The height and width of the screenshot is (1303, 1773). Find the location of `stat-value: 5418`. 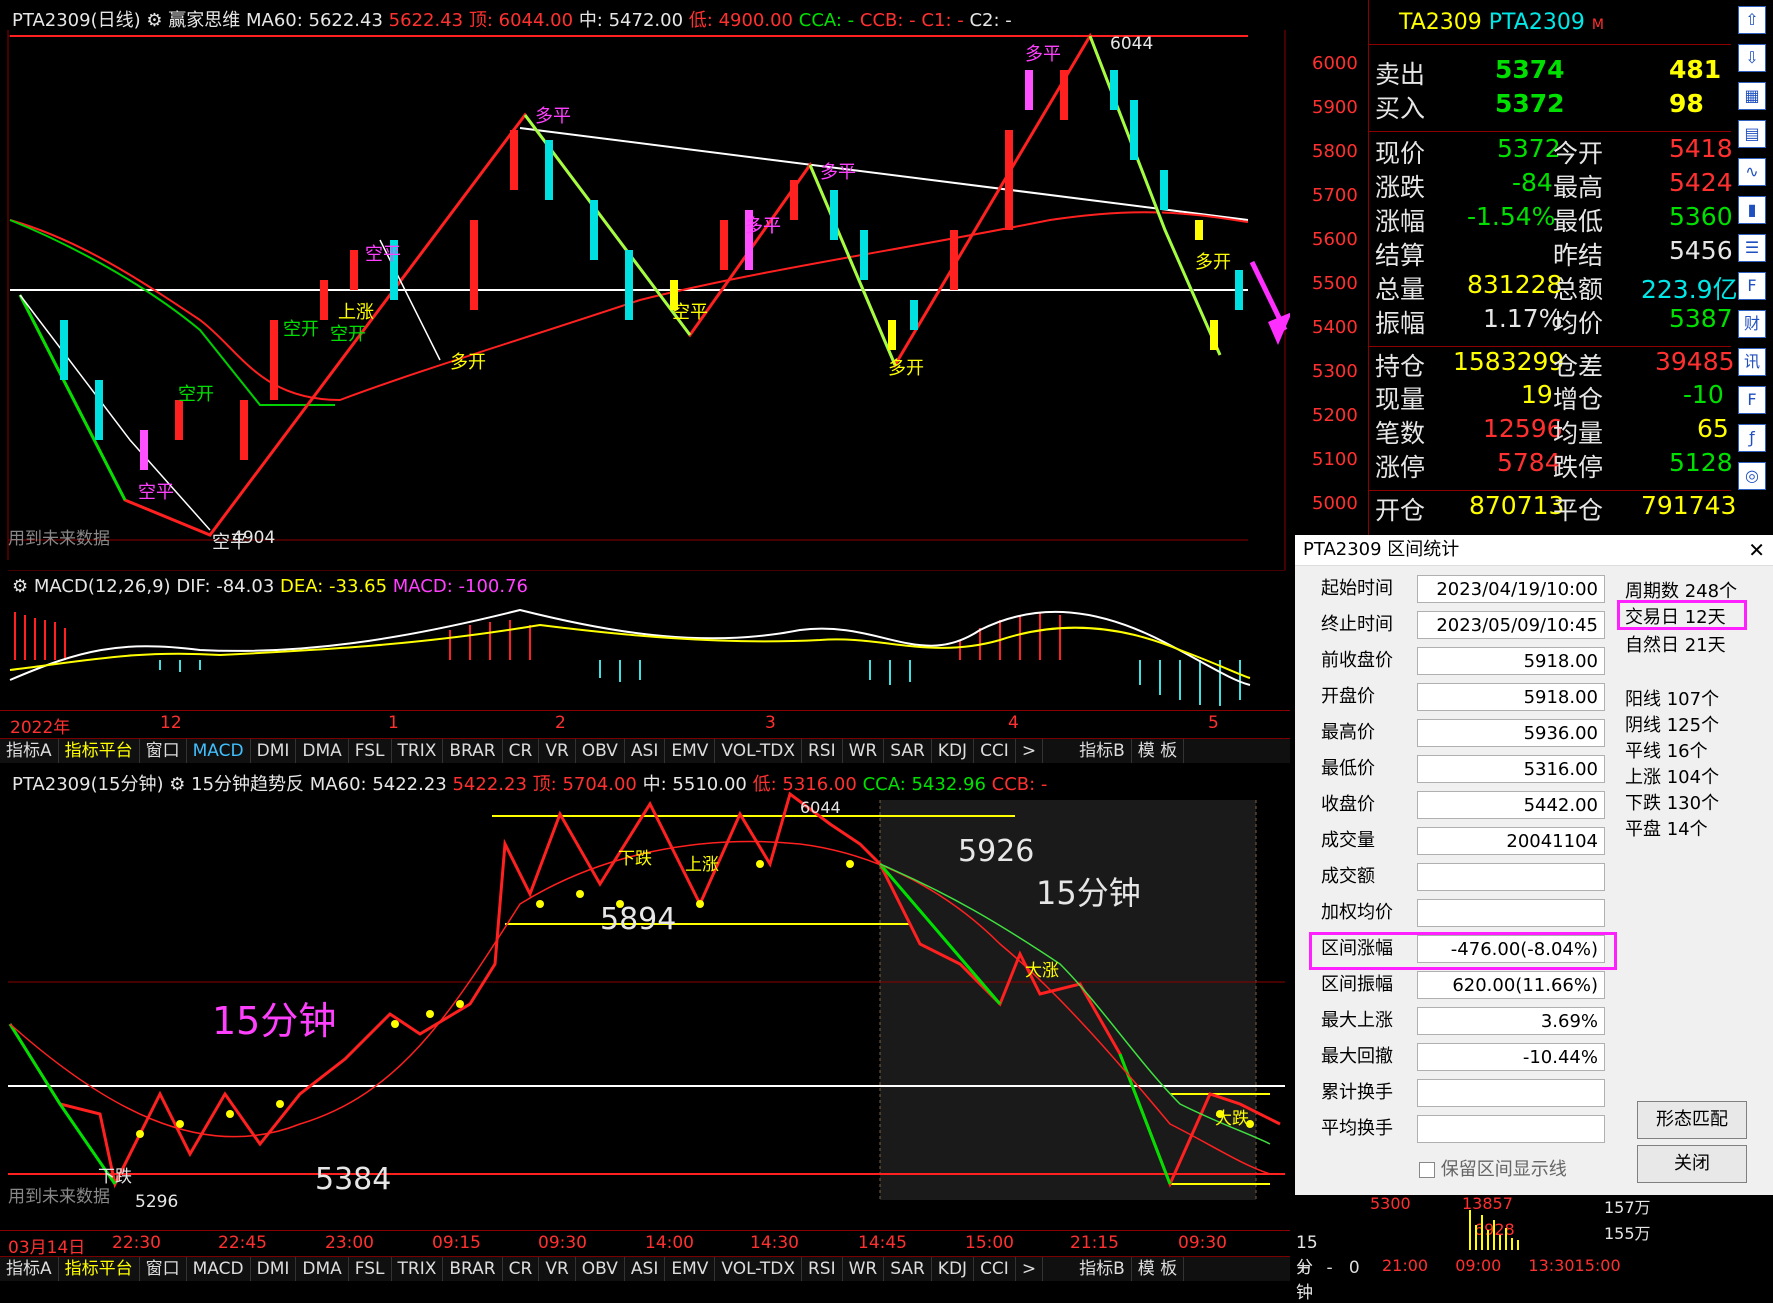

stat-value: 5418 is located at coordinates (1701, 148).